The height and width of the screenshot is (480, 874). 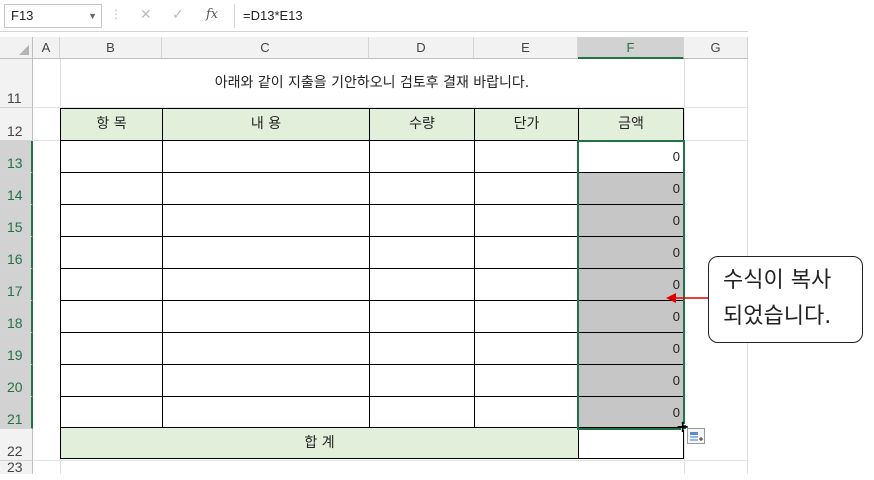 I want to click on row-number: 22, so click(x=15, y=451).